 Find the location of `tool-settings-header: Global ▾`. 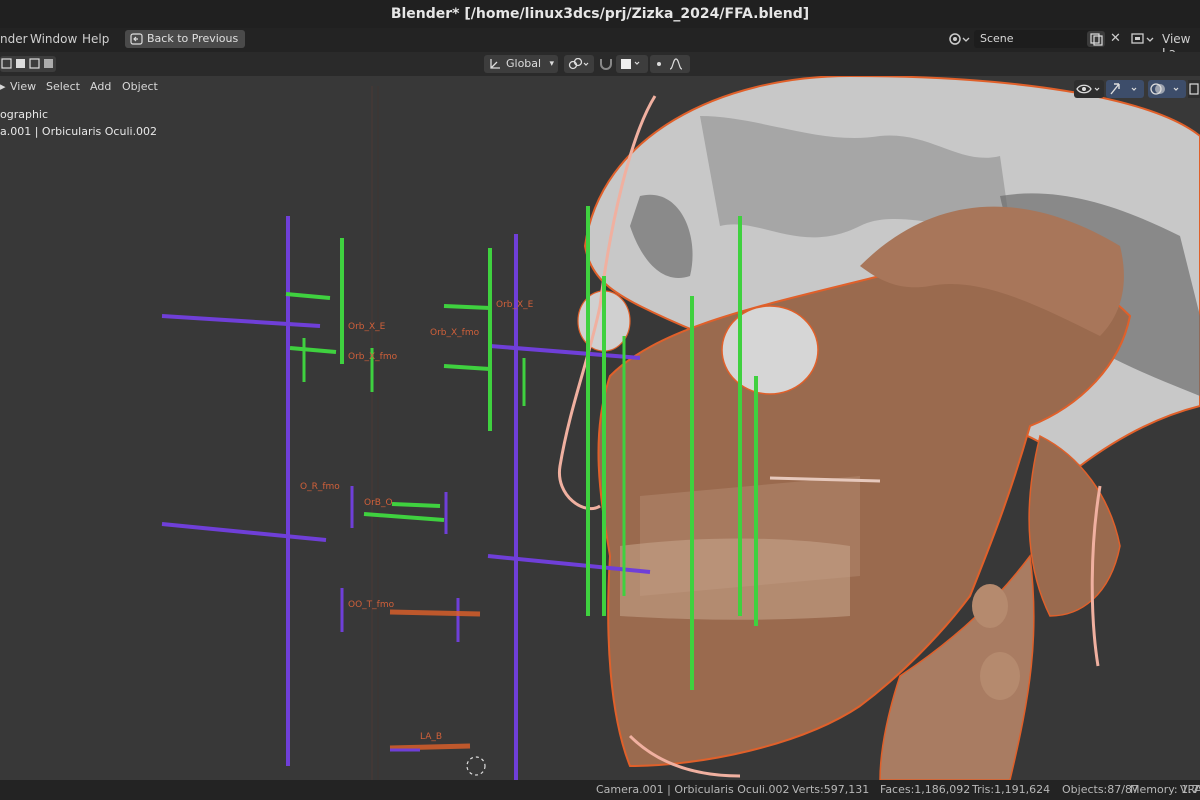

tool-settings-header: Global ▾ is located at coordinates (600, 64).